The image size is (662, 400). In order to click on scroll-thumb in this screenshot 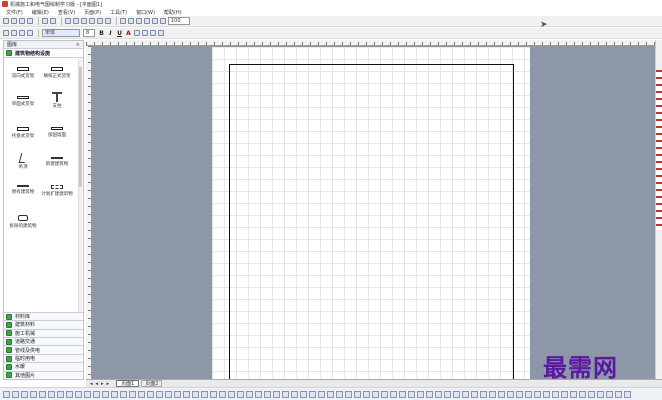, I will do `click(80, 127)`.